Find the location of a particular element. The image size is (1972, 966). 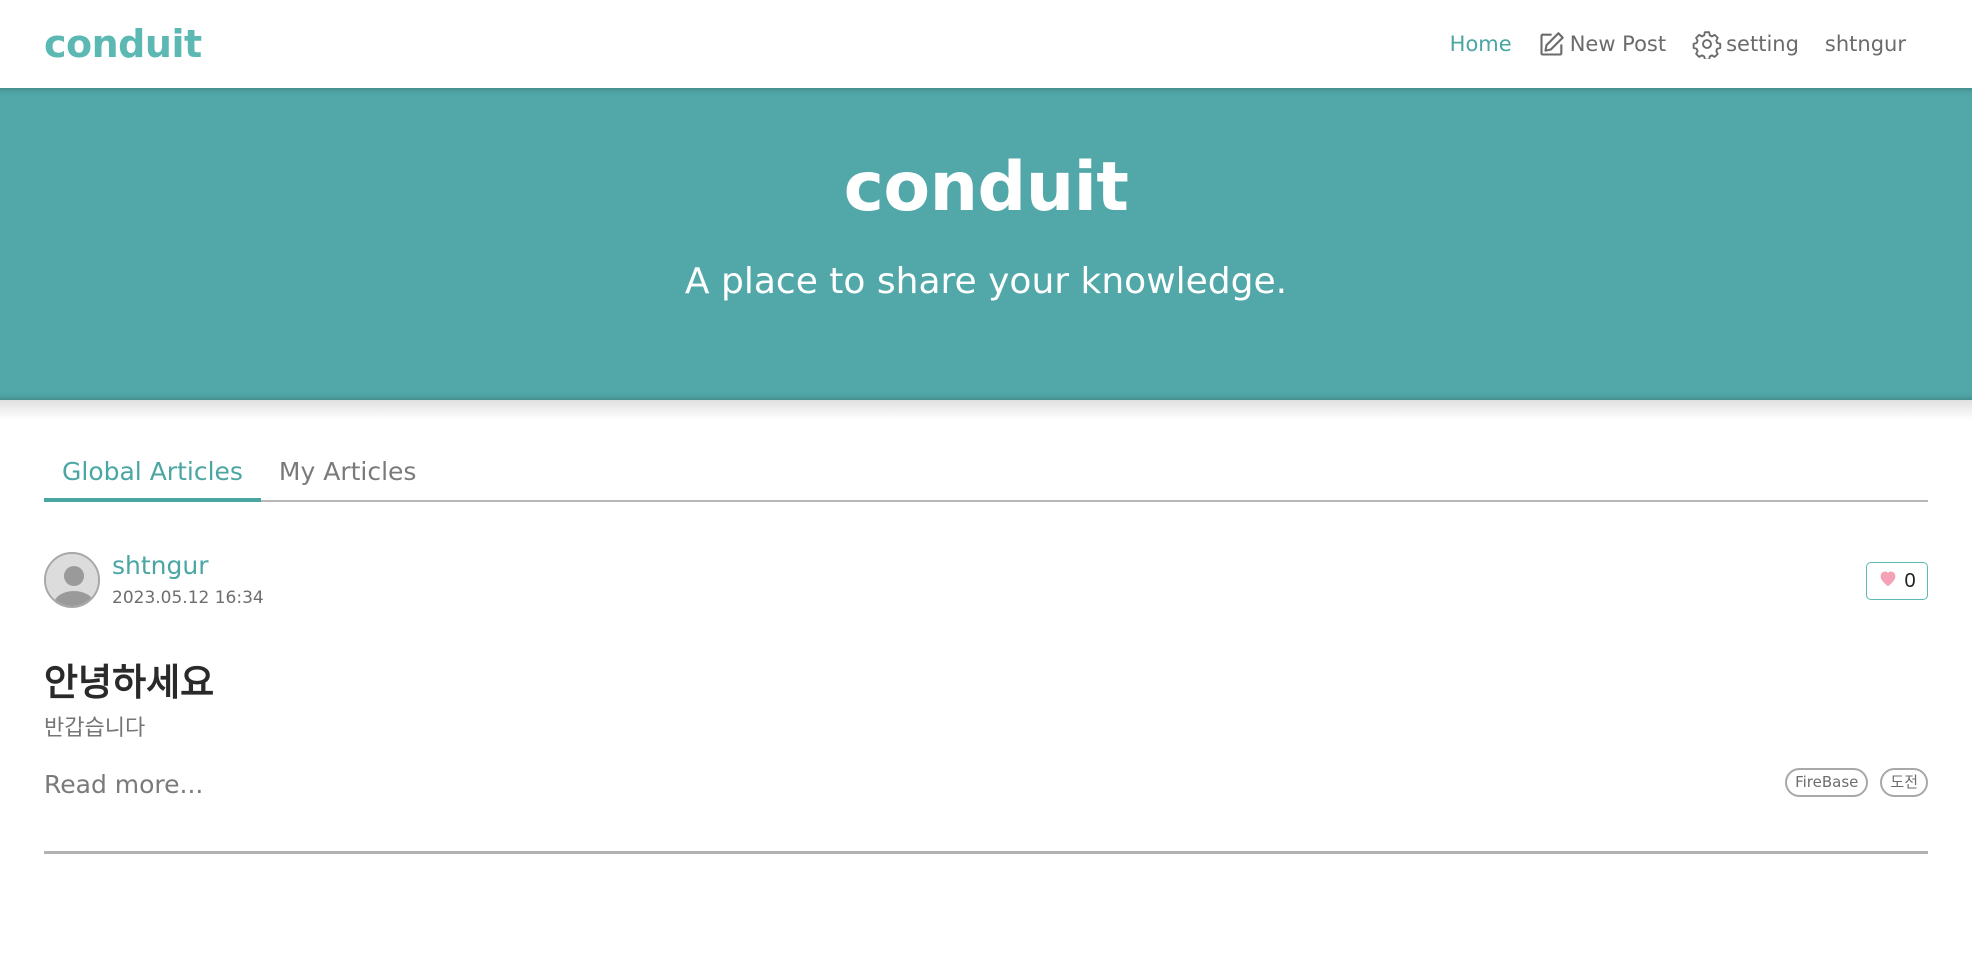

tag-list: FireBase 도전 is located at coordinates (1856, 782).